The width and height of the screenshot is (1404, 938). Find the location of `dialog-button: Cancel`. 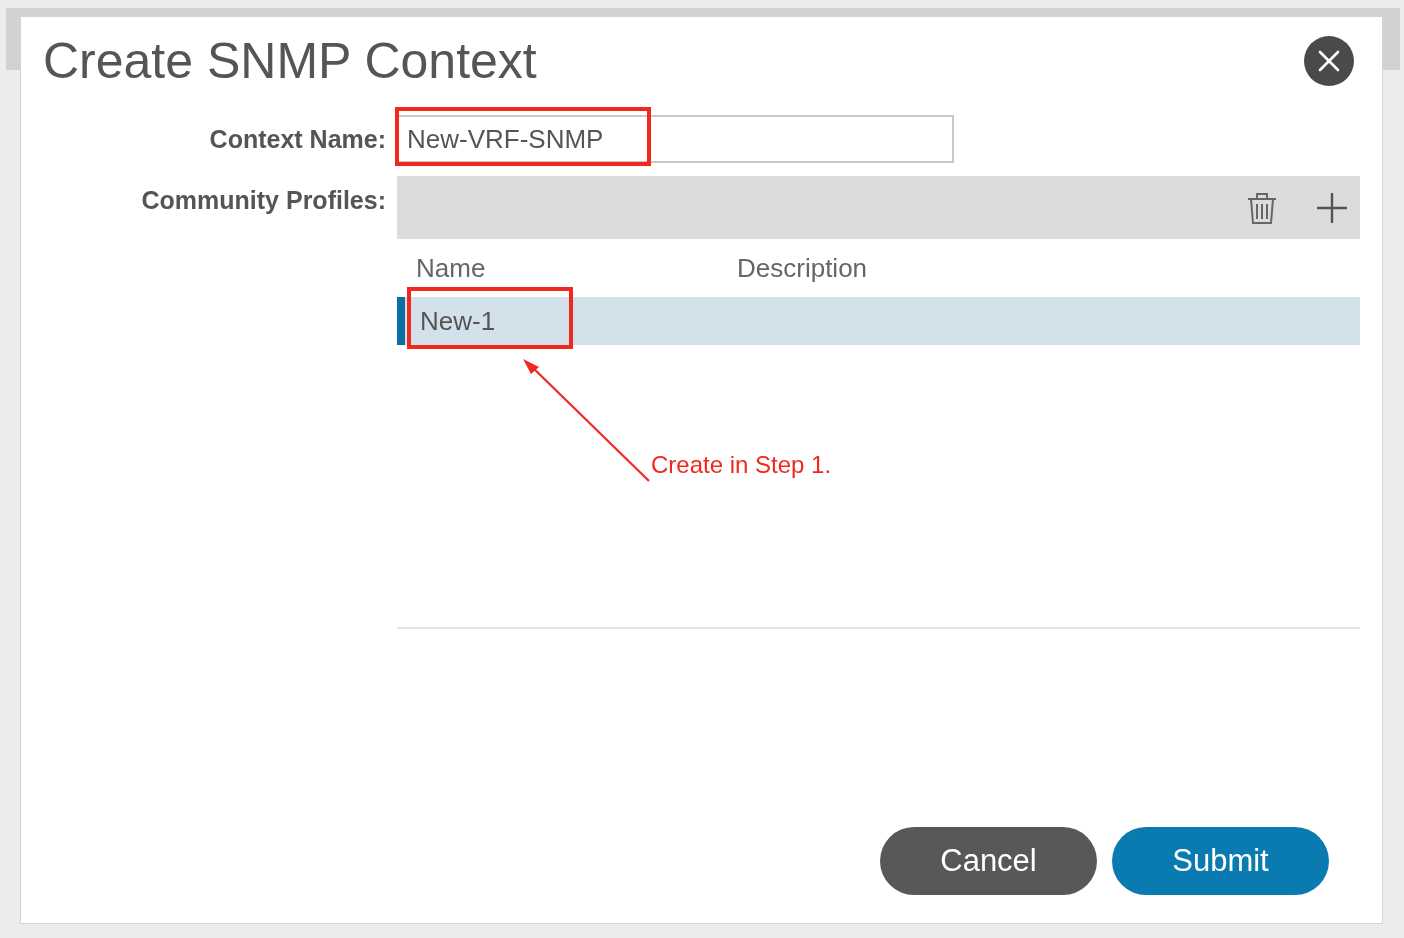

dialog-button: Cancel is located at coordinates (988, 861).